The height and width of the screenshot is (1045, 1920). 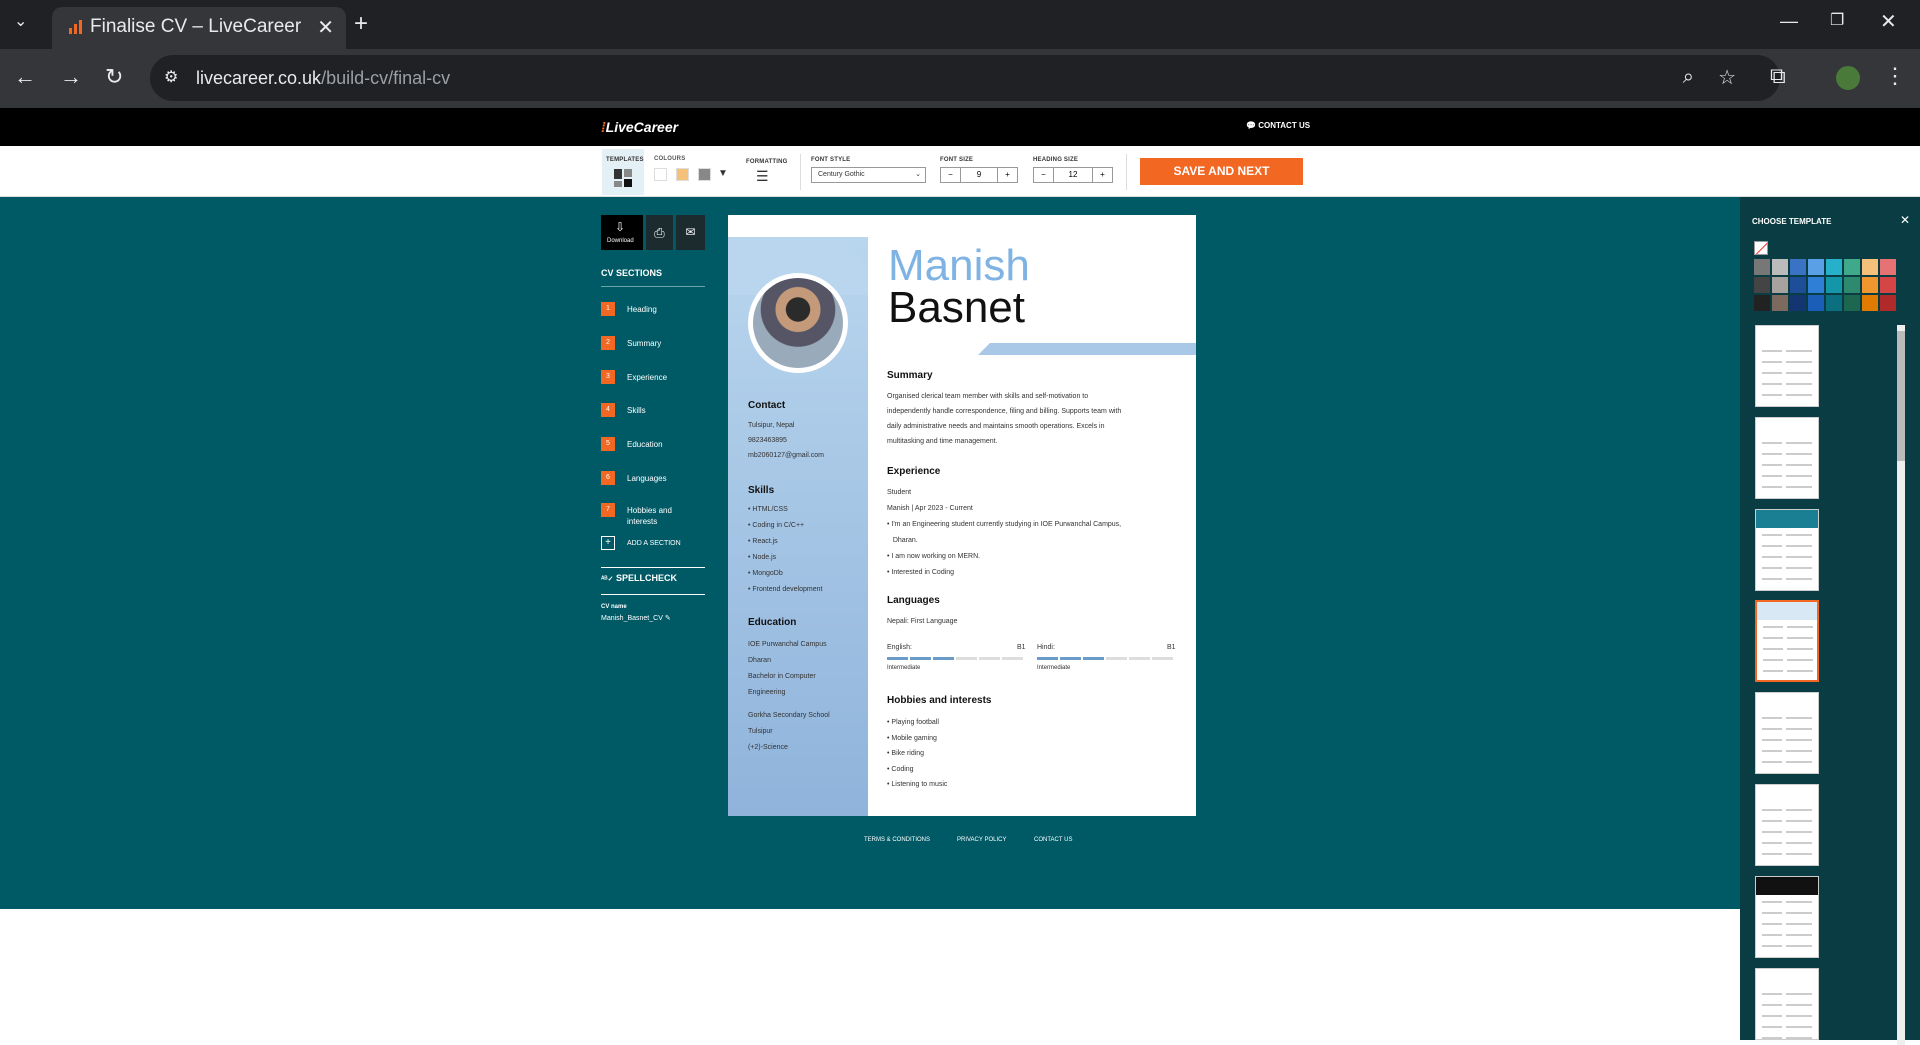 What do you see at coordinates (965, 78) in the screenshot?
I see `address-bar: ⚙ livecareer.co.uk/build-cv/final-cv ⌕ ☆` at bounding box center [965, 78].